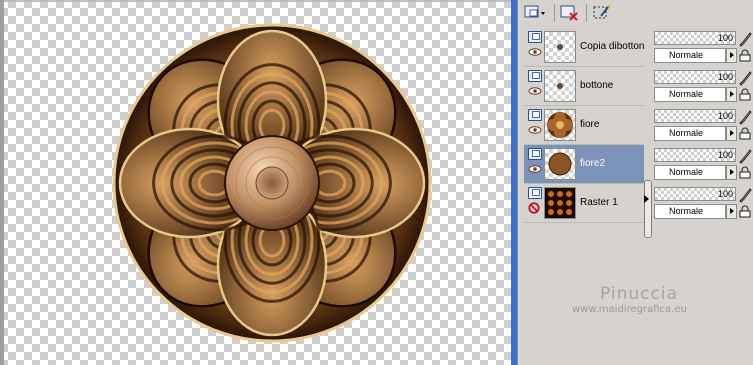 Image resolution: width=753 pixels, height=365 pixels. I want to click on scrollbar-thumb, so click(648, 209).